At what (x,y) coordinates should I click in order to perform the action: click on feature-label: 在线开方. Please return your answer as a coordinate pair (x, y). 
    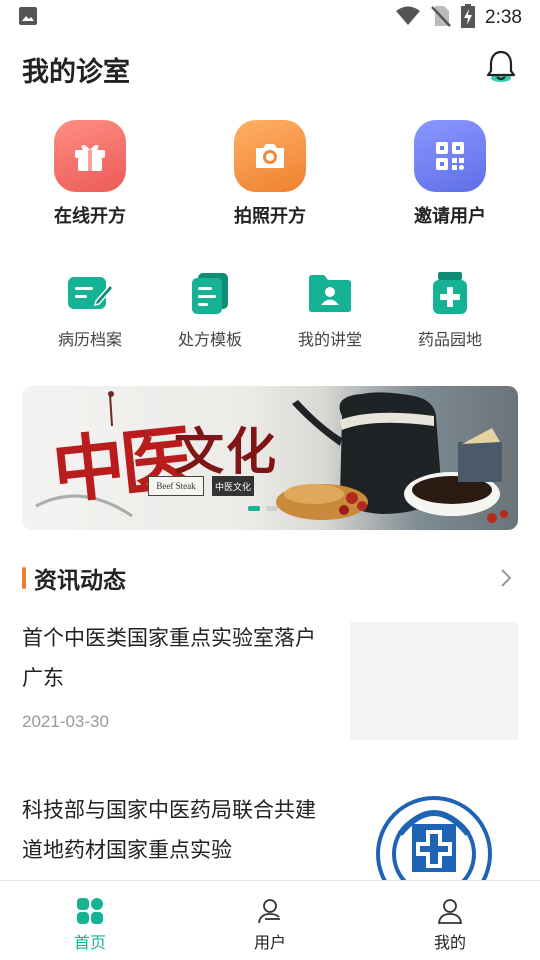
    Looking at the image, I should click on (90, 216).